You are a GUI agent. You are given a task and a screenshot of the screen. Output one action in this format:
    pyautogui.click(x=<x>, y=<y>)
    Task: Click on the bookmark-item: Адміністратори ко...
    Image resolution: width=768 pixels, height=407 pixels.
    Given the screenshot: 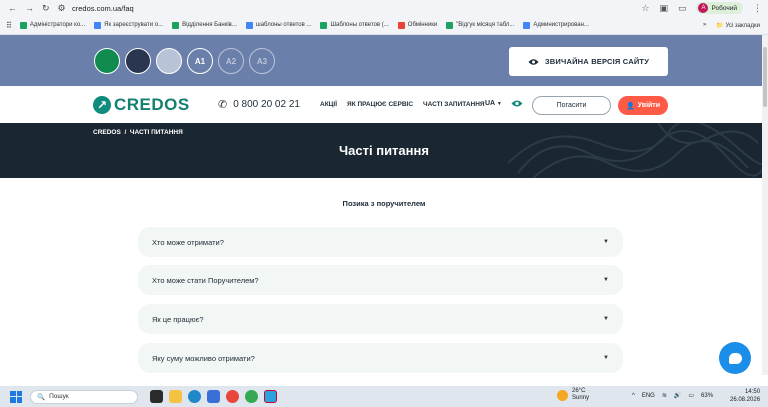 What is the action you would take?
    pyautogui.click(x=52, y=25)
    